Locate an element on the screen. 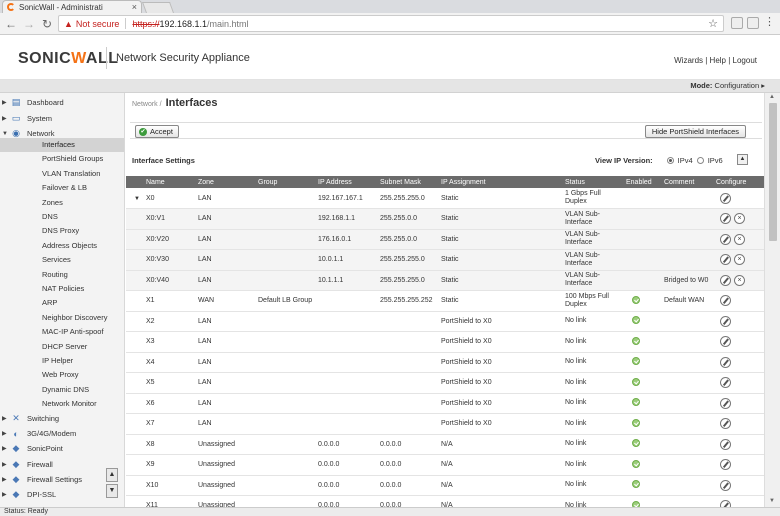 This screenshot has height=516, width=780. tab-close-icon: × is located at coordinates (134, 7).